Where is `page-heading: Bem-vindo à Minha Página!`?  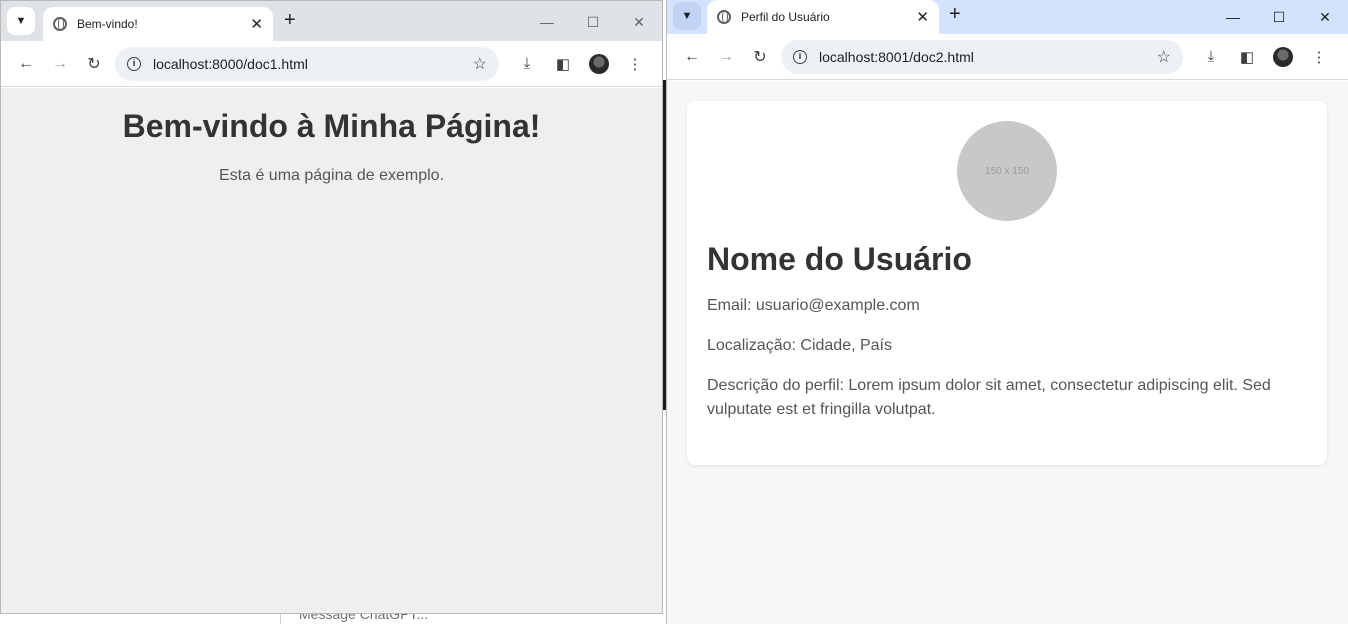
page-heading: Bem-vindo à Minha Página! is located at coordinates (331, 126).